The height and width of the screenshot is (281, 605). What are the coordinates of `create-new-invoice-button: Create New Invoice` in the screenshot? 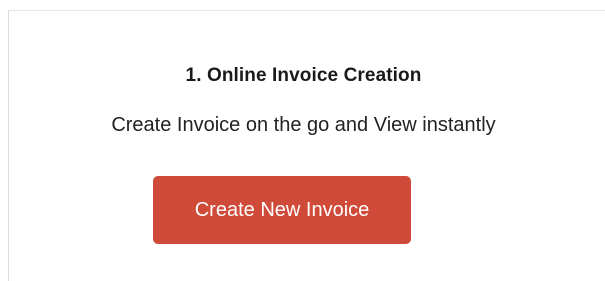 It's located at (282, 210).